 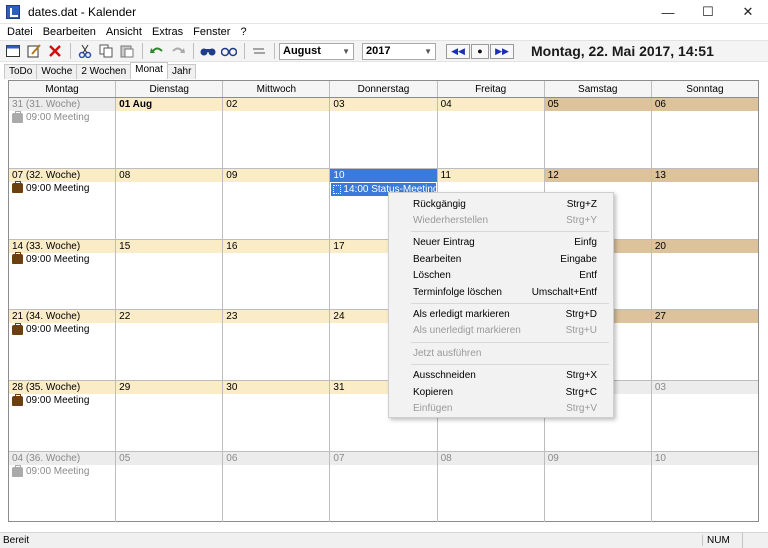 What do you see at coordinates (704, 487) in the screenshot?
I see `day-cell: 10` at bounding box center [704, 487].